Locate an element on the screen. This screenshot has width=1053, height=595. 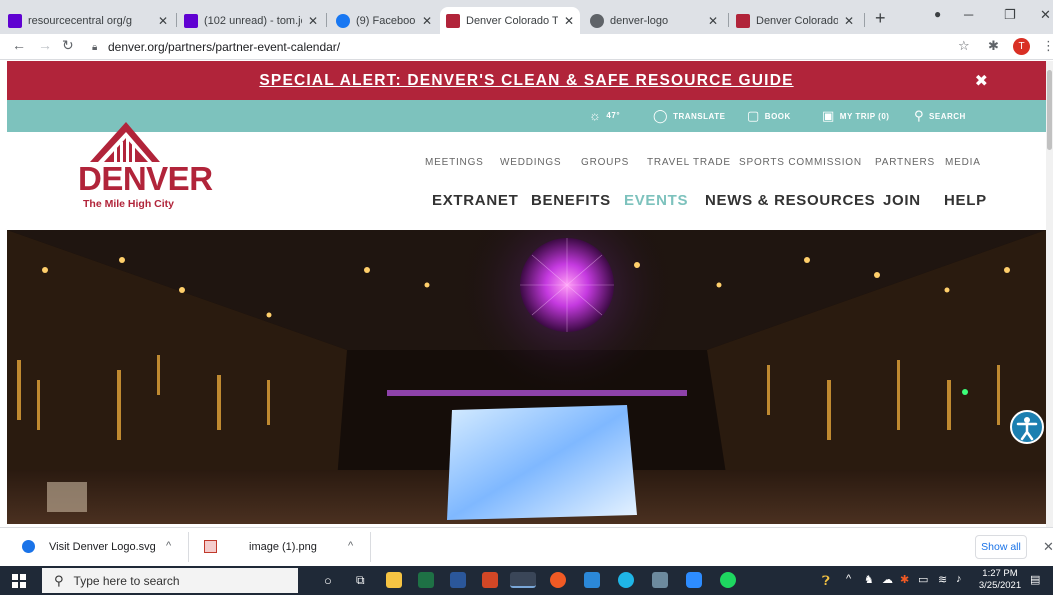
nav-help: HELP is located at coordinates (965, 200).